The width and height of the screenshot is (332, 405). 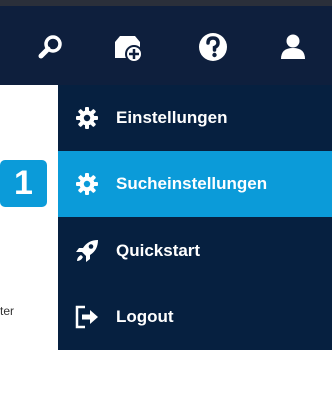 What do you see at coordinates (29, 245) in the screenshot?
I see `page-content` at bounding box center [29, 245].